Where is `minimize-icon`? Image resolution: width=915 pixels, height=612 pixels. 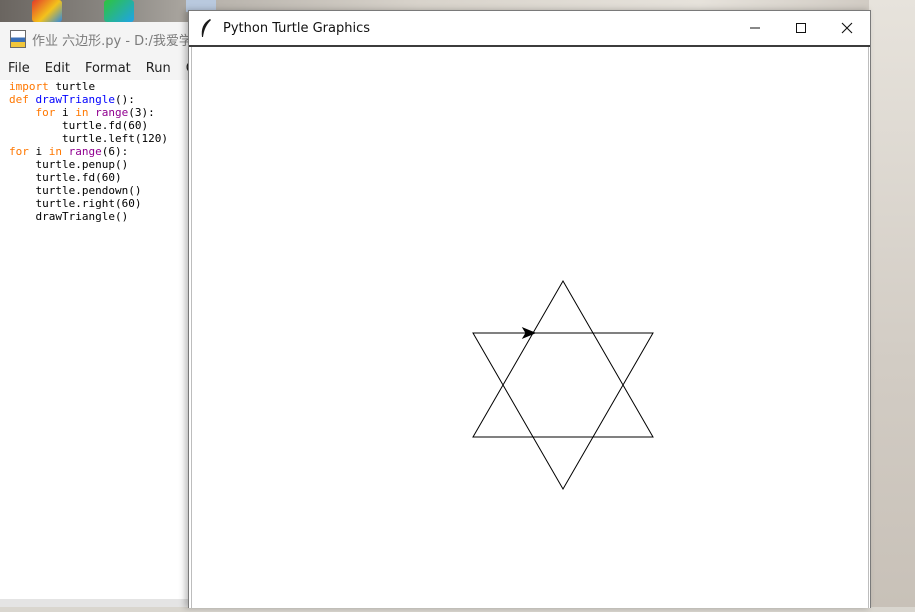 minimize-icon is located at coordinates (755, 28).